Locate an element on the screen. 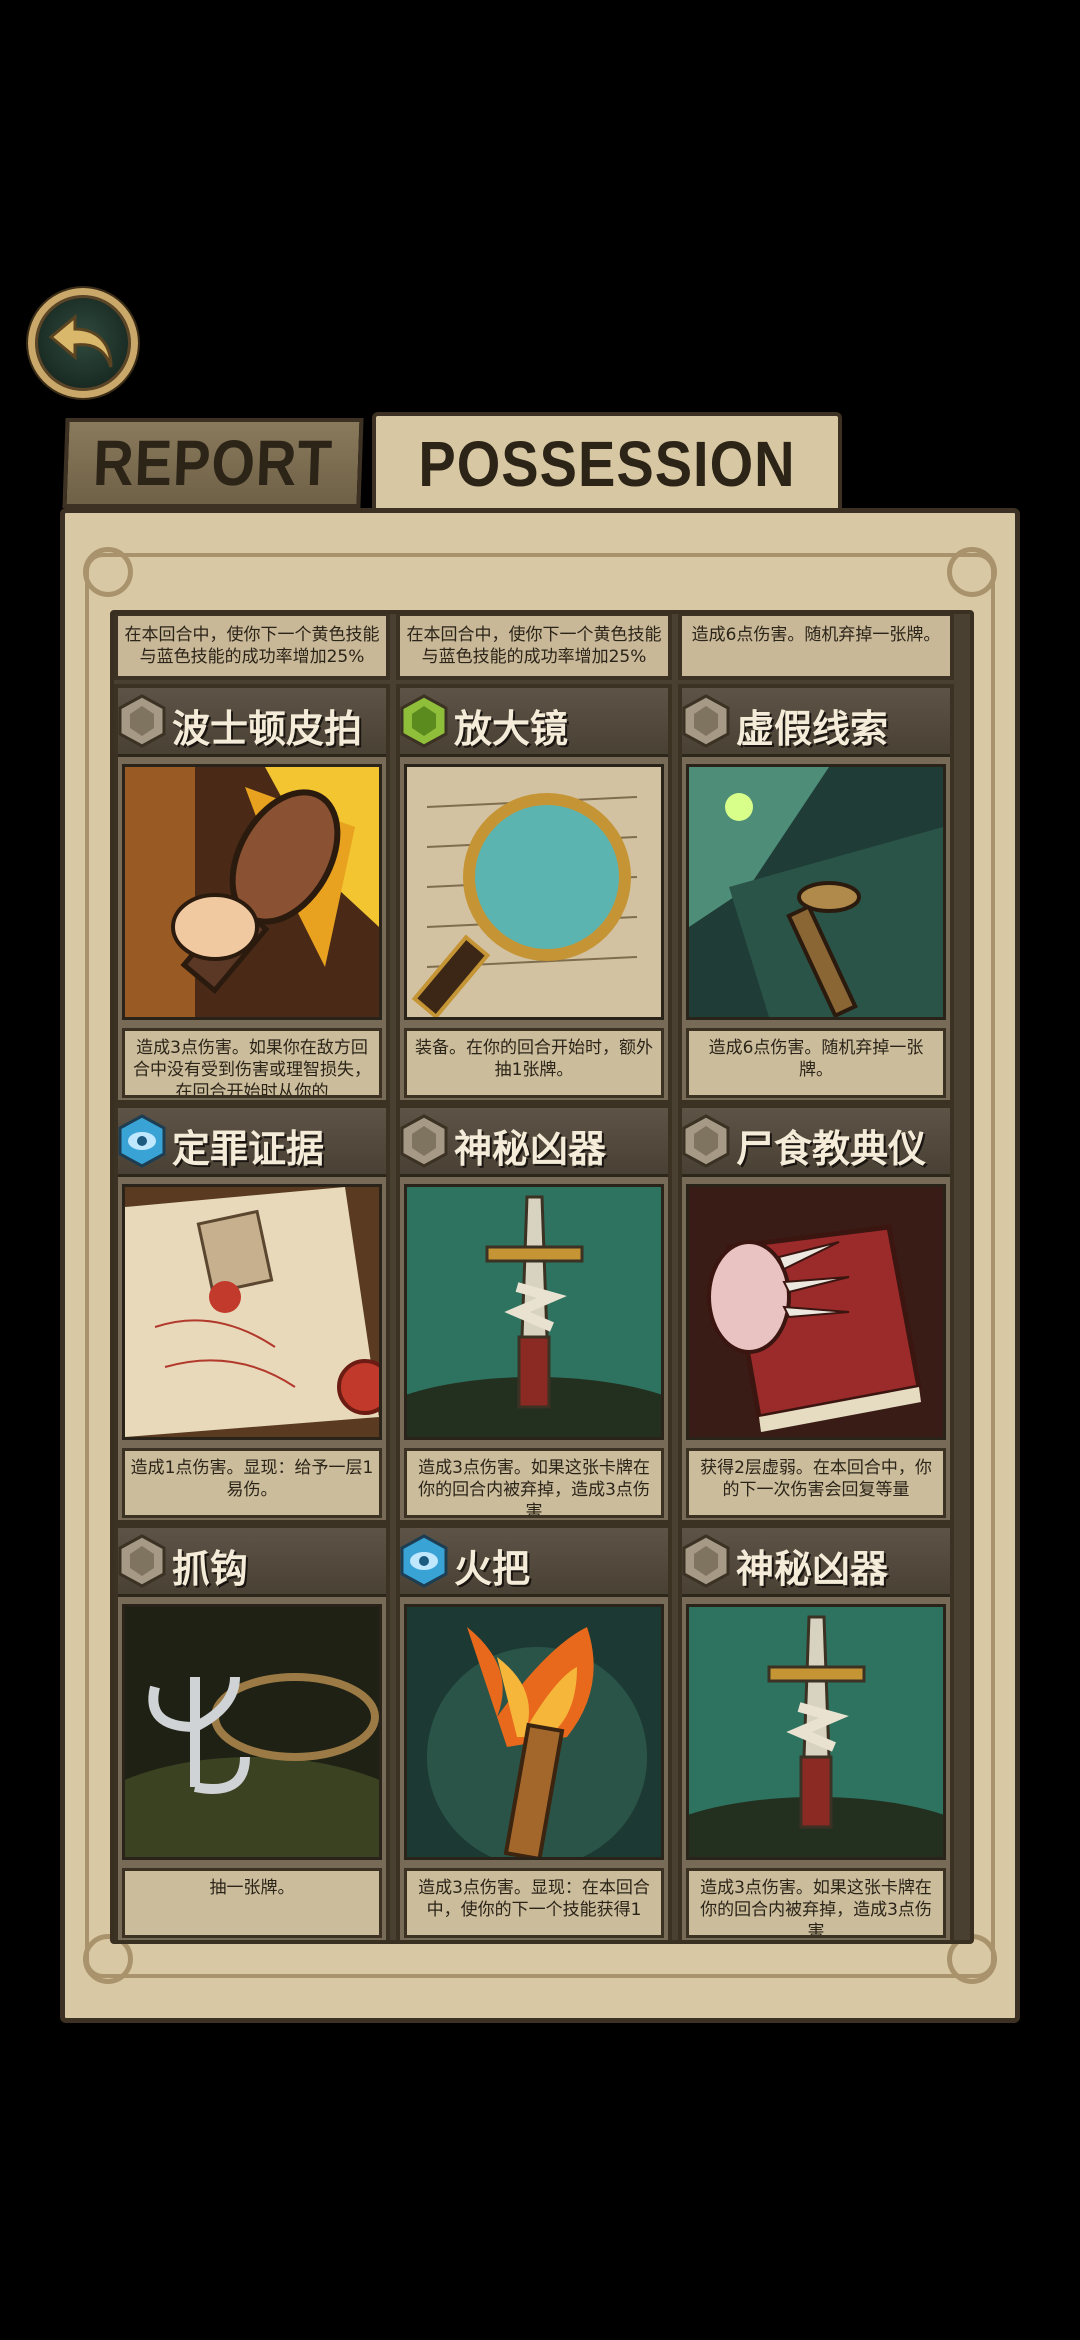 The image size is (1080, 2340). back-arrow-icon is located at coordinates (80, 340).